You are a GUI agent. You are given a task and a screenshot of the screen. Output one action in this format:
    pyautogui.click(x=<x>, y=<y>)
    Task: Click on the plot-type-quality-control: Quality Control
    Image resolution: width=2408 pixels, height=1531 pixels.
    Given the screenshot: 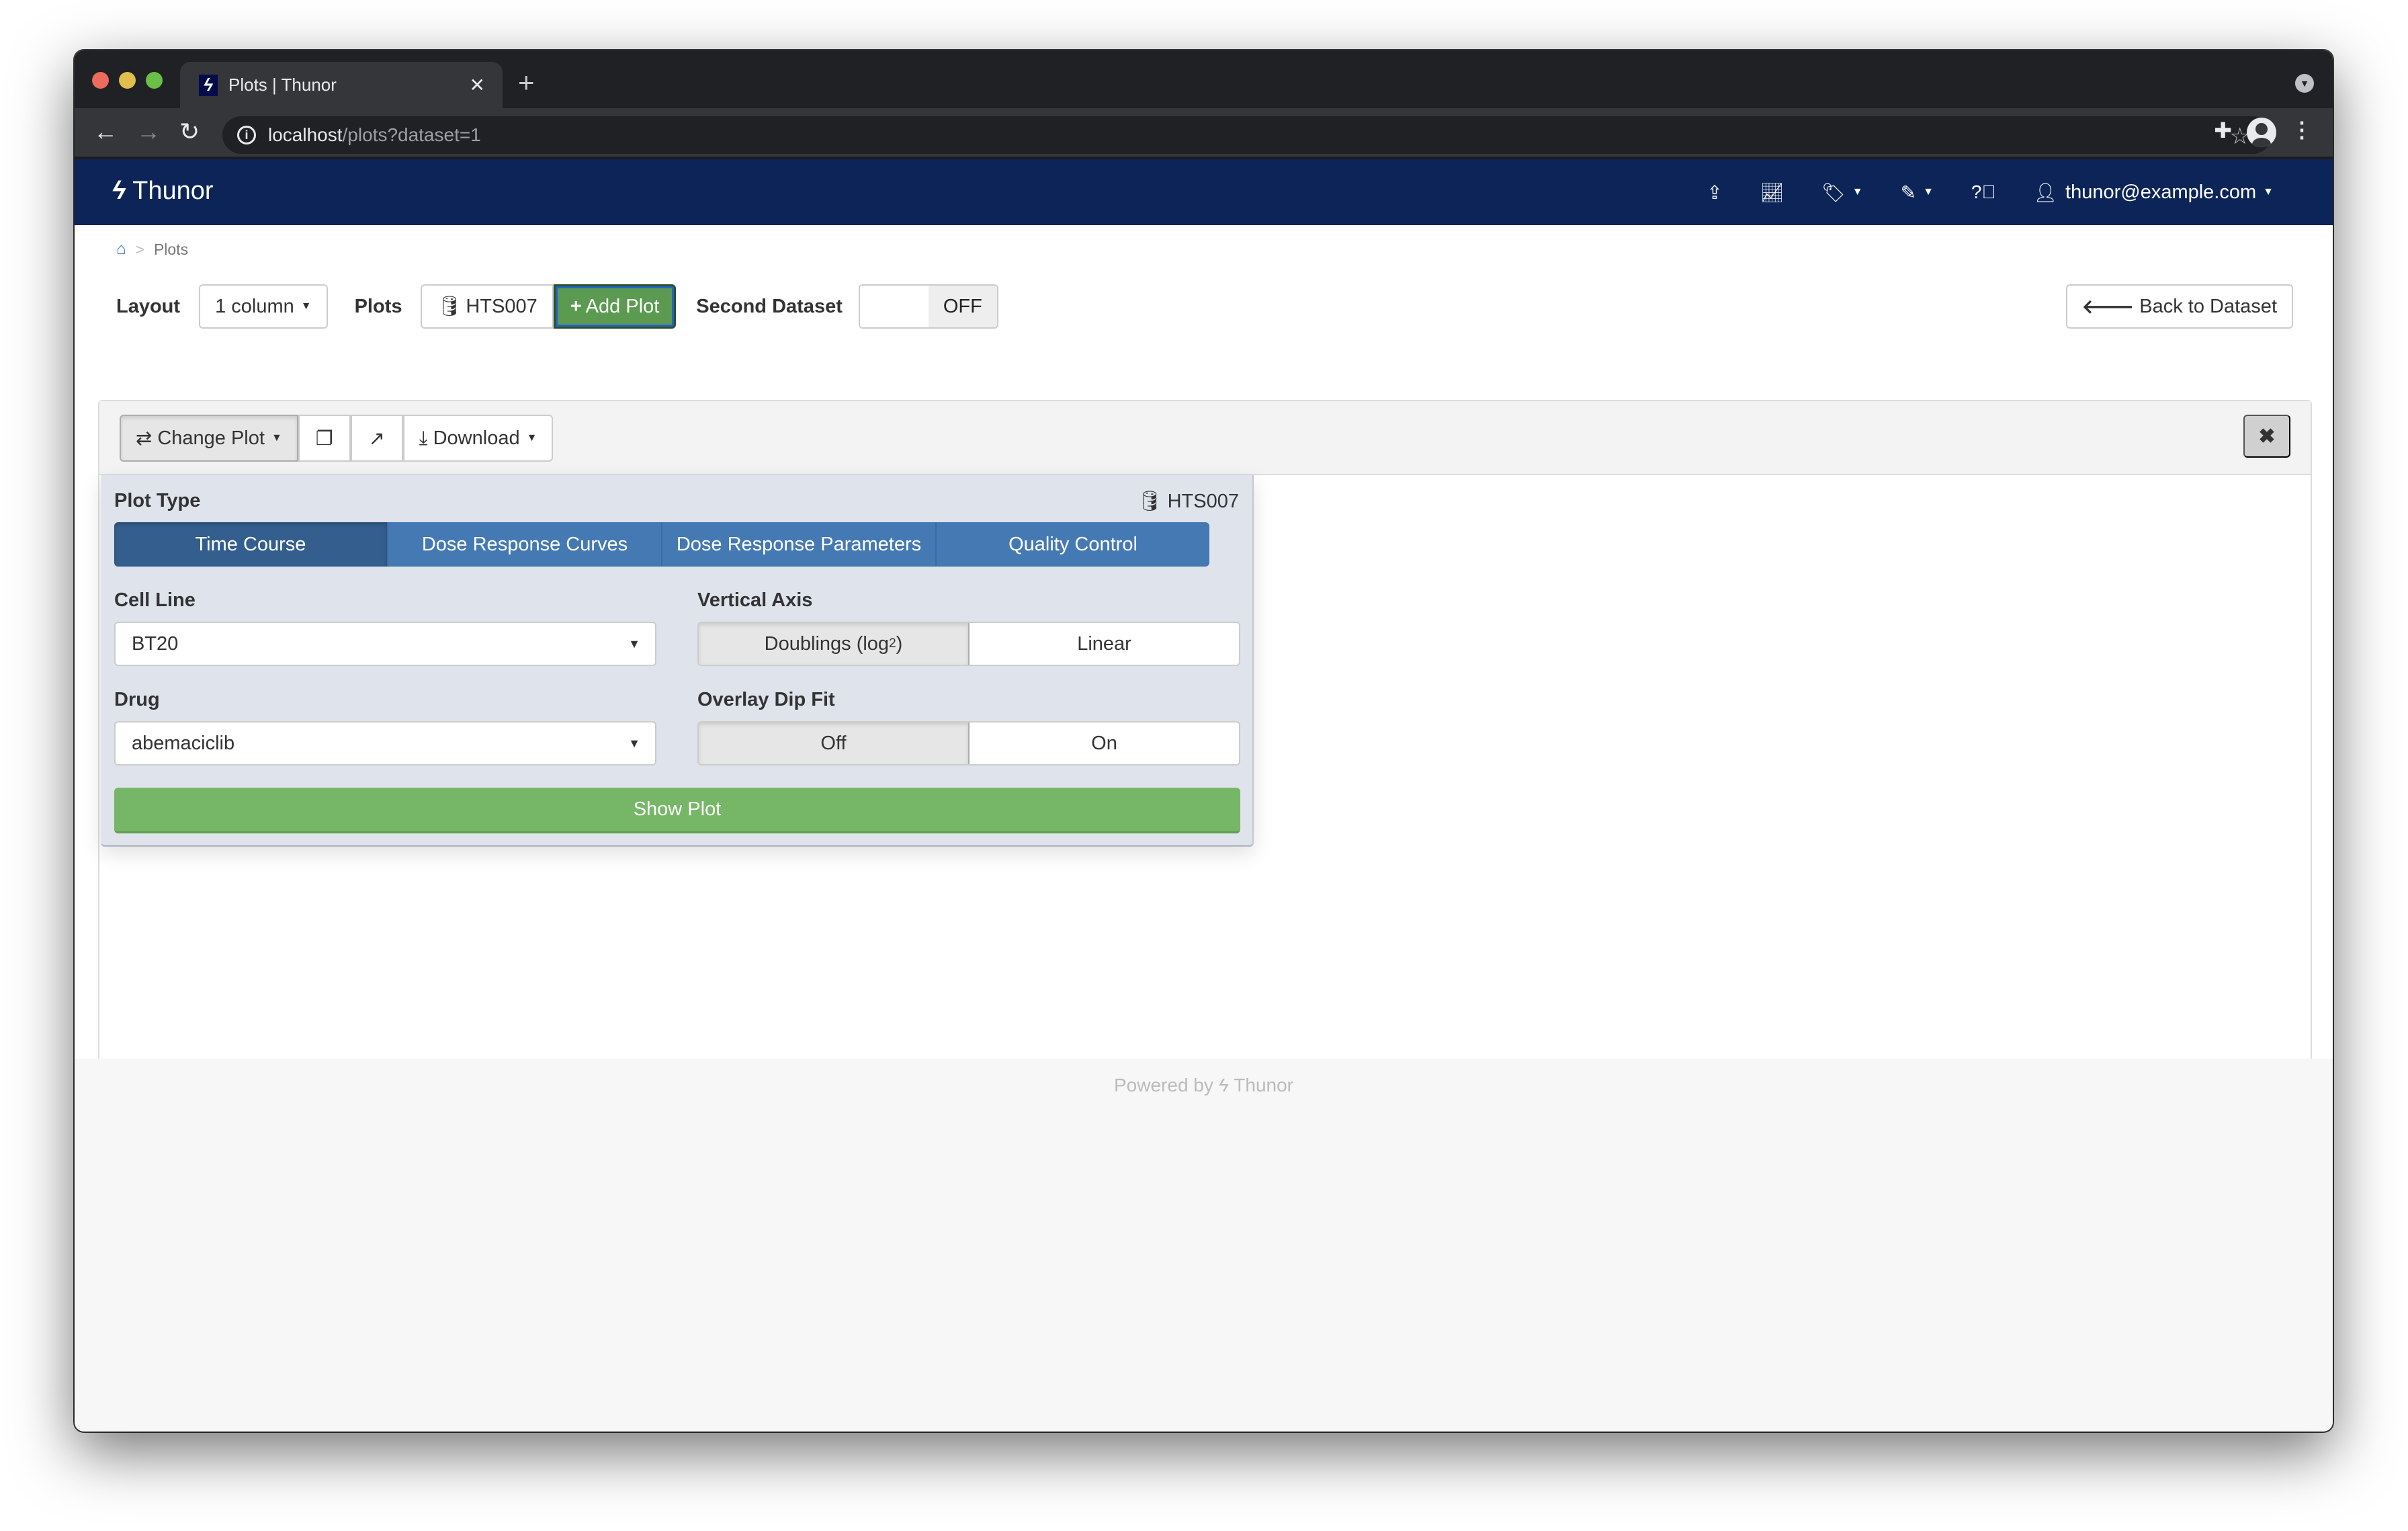 What is the action you would take?
    pyautogui.click(x=1073, y=544)
    